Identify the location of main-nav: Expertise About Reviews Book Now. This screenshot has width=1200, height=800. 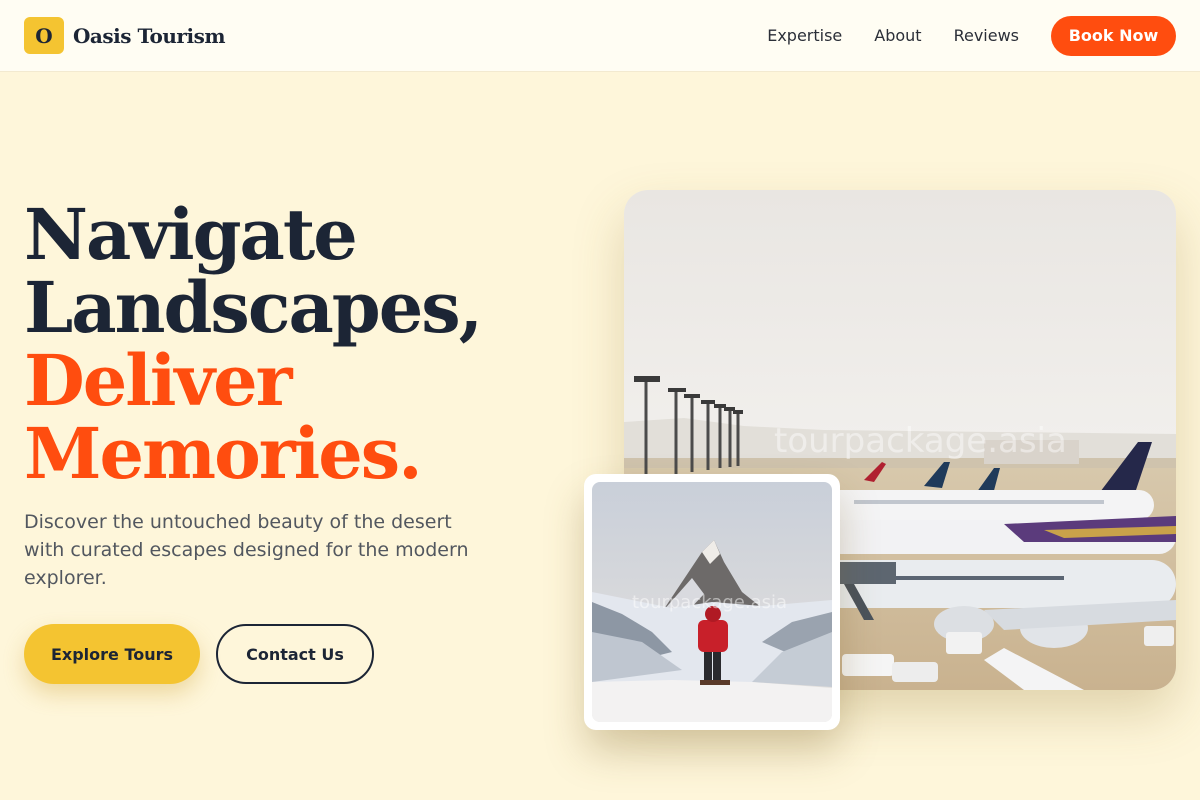
(971, 35).